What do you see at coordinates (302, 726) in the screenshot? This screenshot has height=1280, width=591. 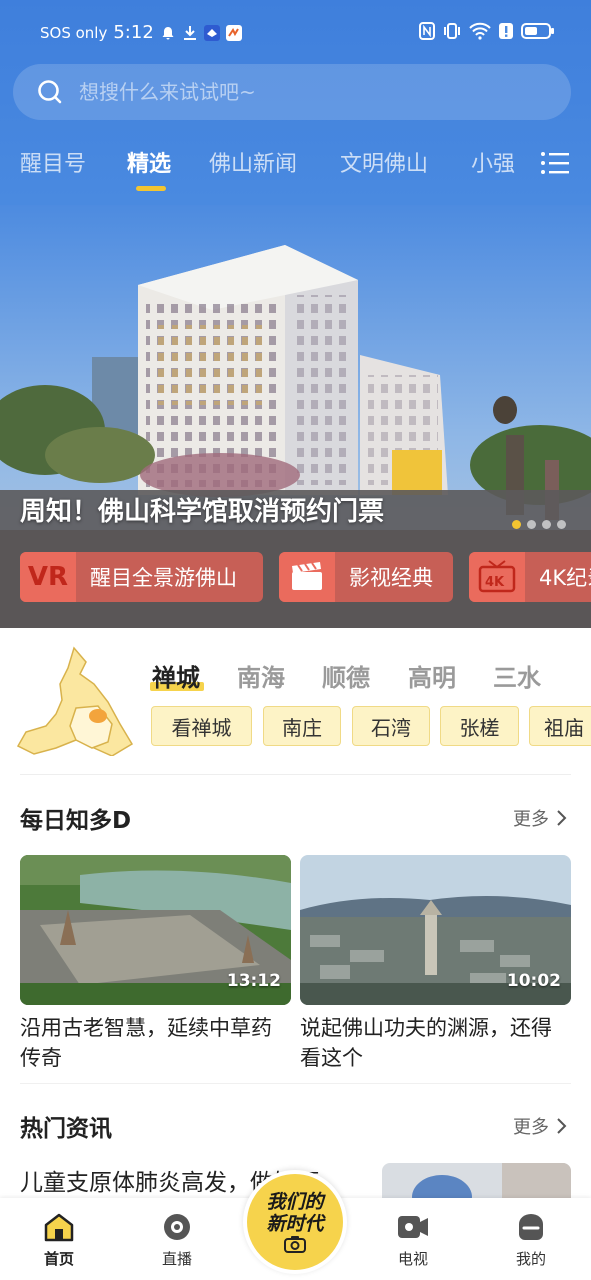 I see `chip-nanzhuang: 南庄` at bounding box center [302, 726].